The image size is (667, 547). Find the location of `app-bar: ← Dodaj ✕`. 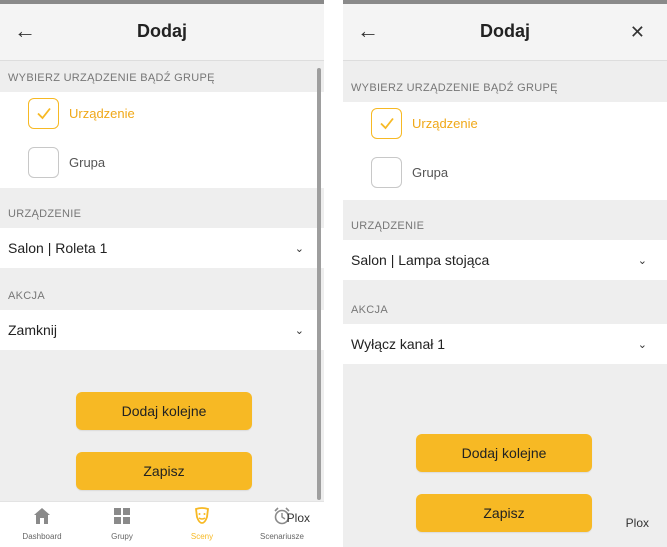

app-bar: ← Dodaj ✕ is located at coordinates (505, 32).